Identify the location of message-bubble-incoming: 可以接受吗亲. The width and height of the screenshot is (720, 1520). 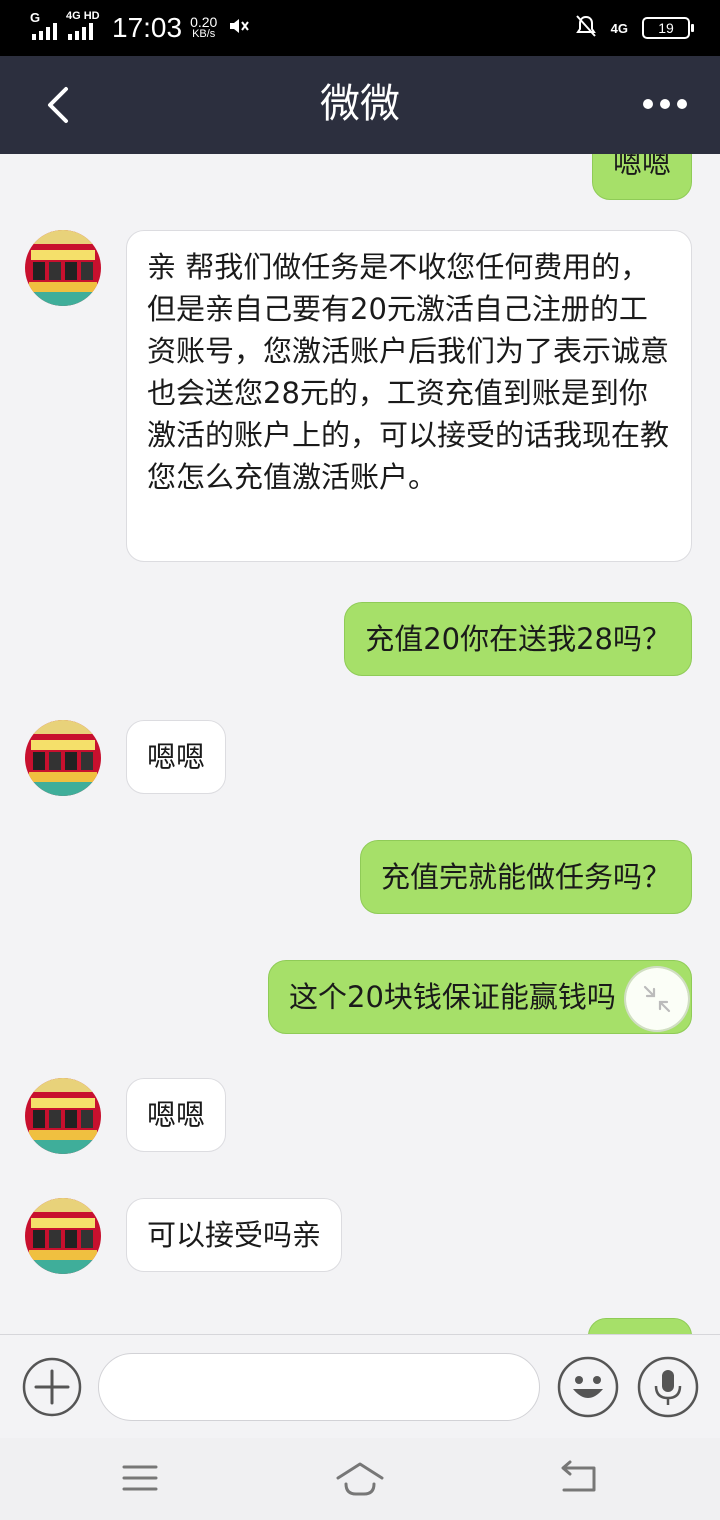
(234, 1235).